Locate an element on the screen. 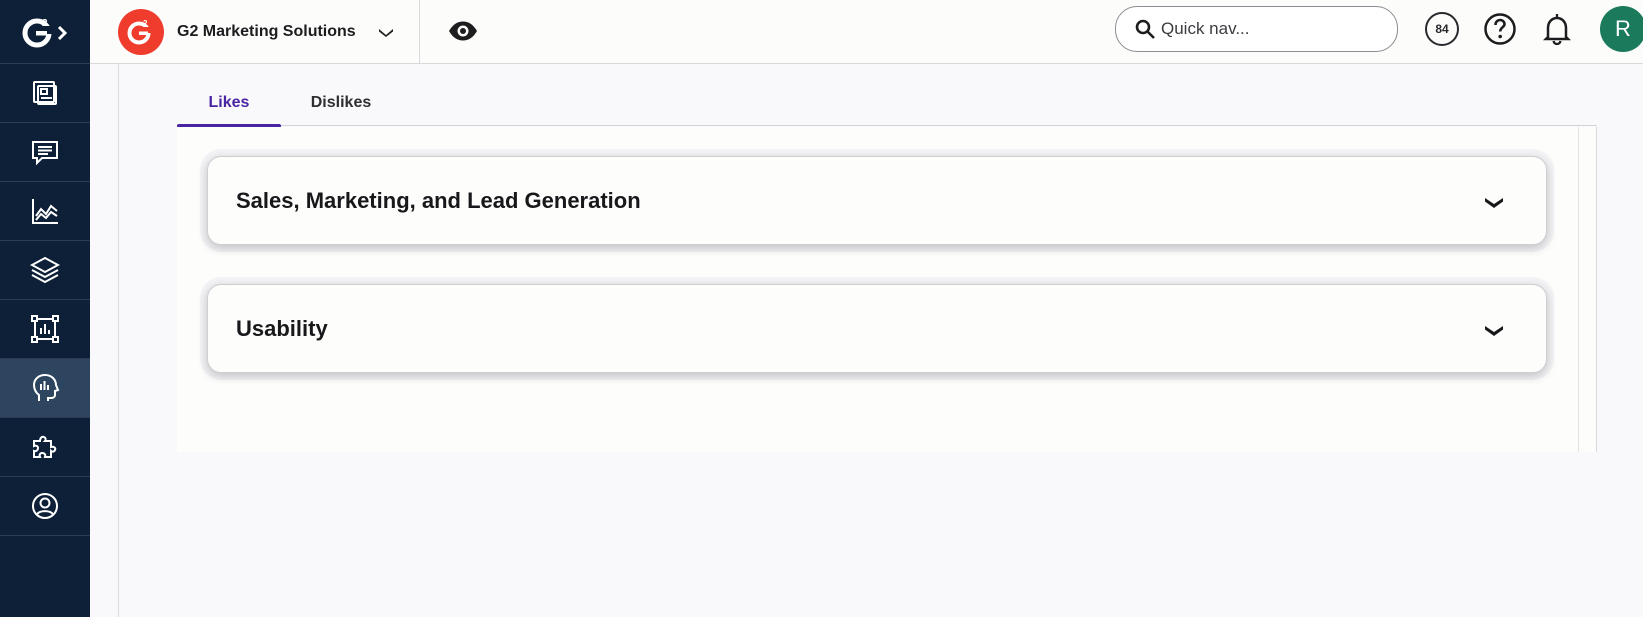  sidebar-item-buyer-intent is located at coordinates (45, 388).